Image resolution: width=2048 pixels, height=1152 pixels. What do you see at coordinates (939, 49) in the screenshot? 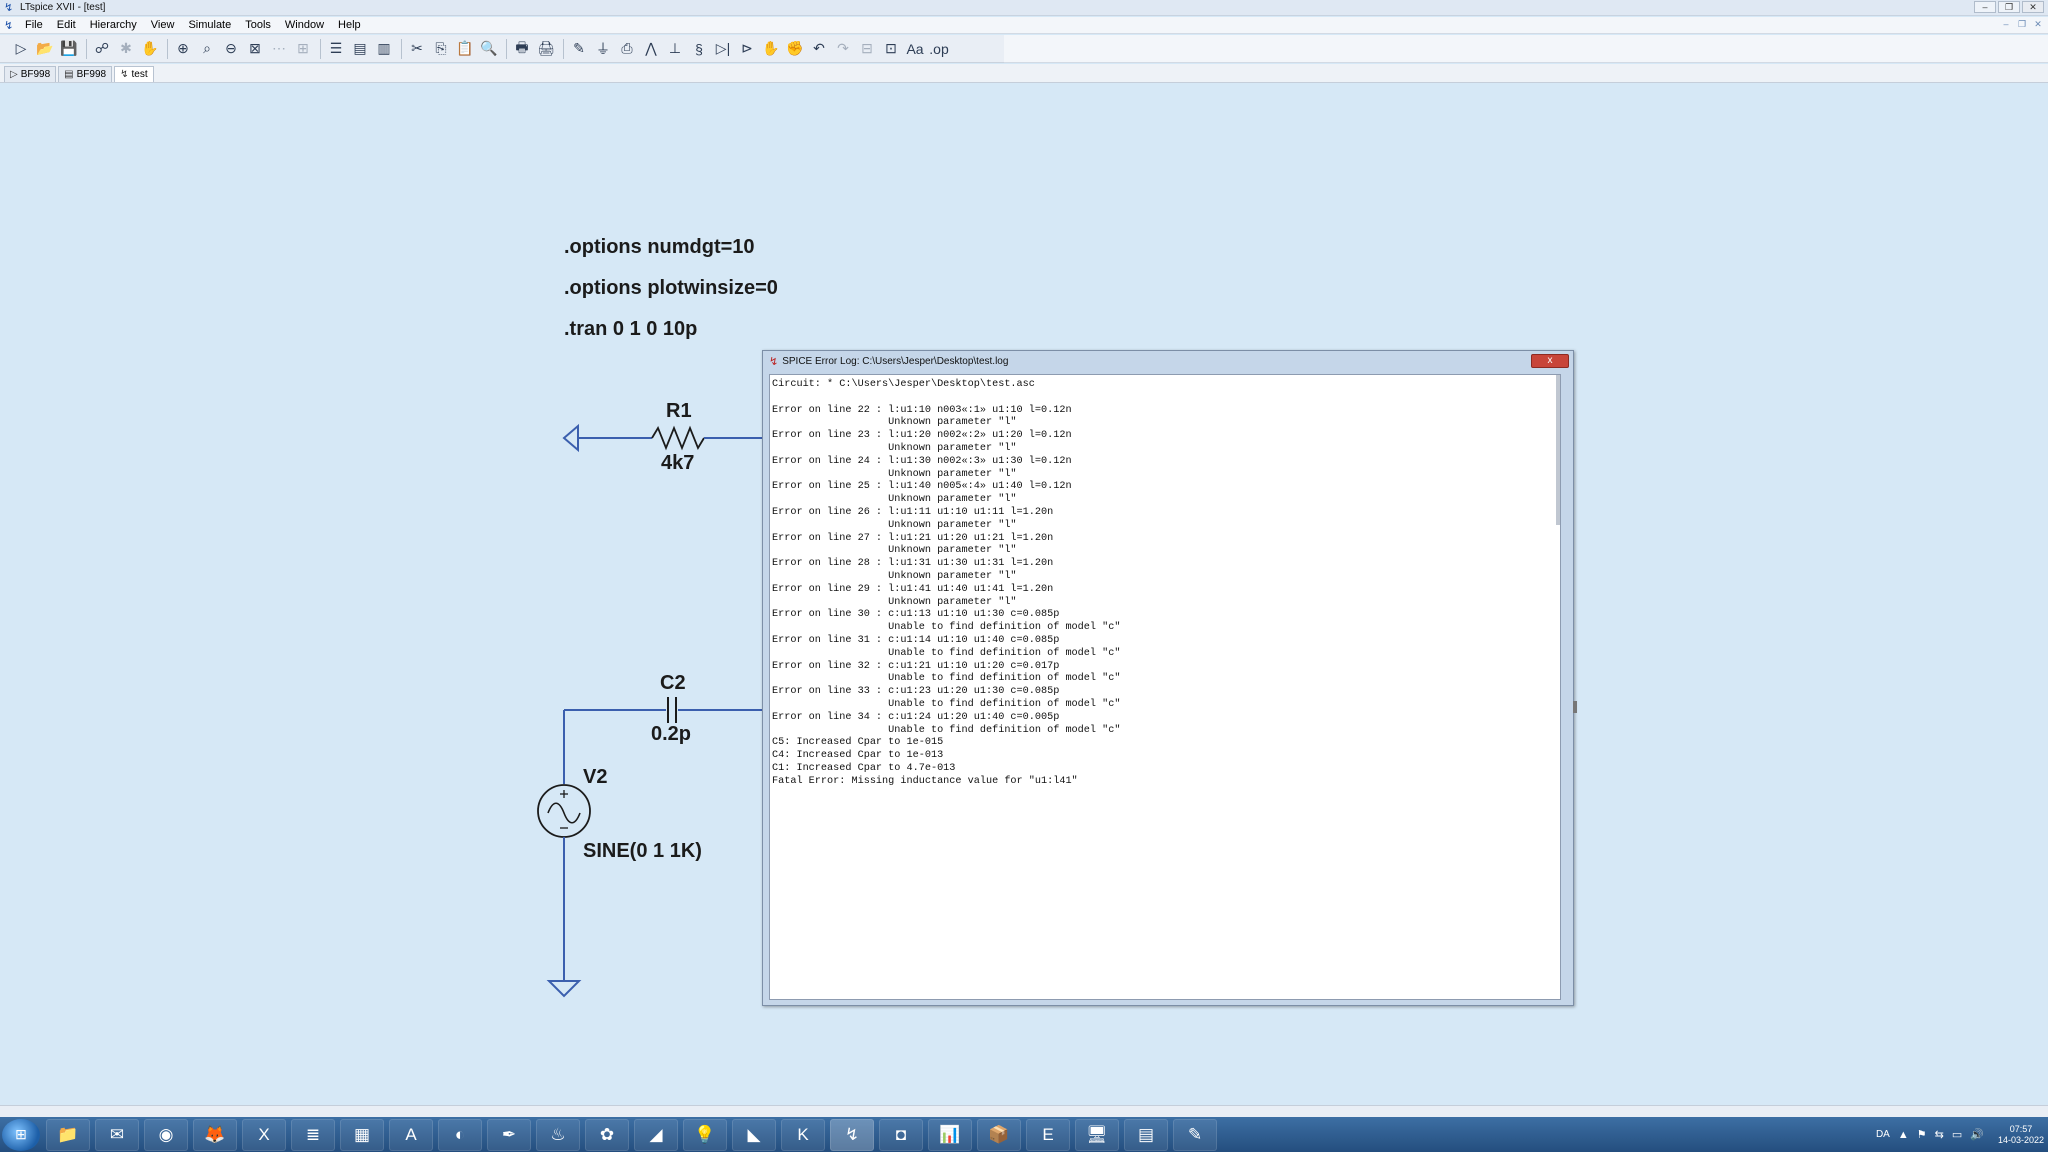
I see `spice-directive-icon: .op` at bounding box center [939, 49].